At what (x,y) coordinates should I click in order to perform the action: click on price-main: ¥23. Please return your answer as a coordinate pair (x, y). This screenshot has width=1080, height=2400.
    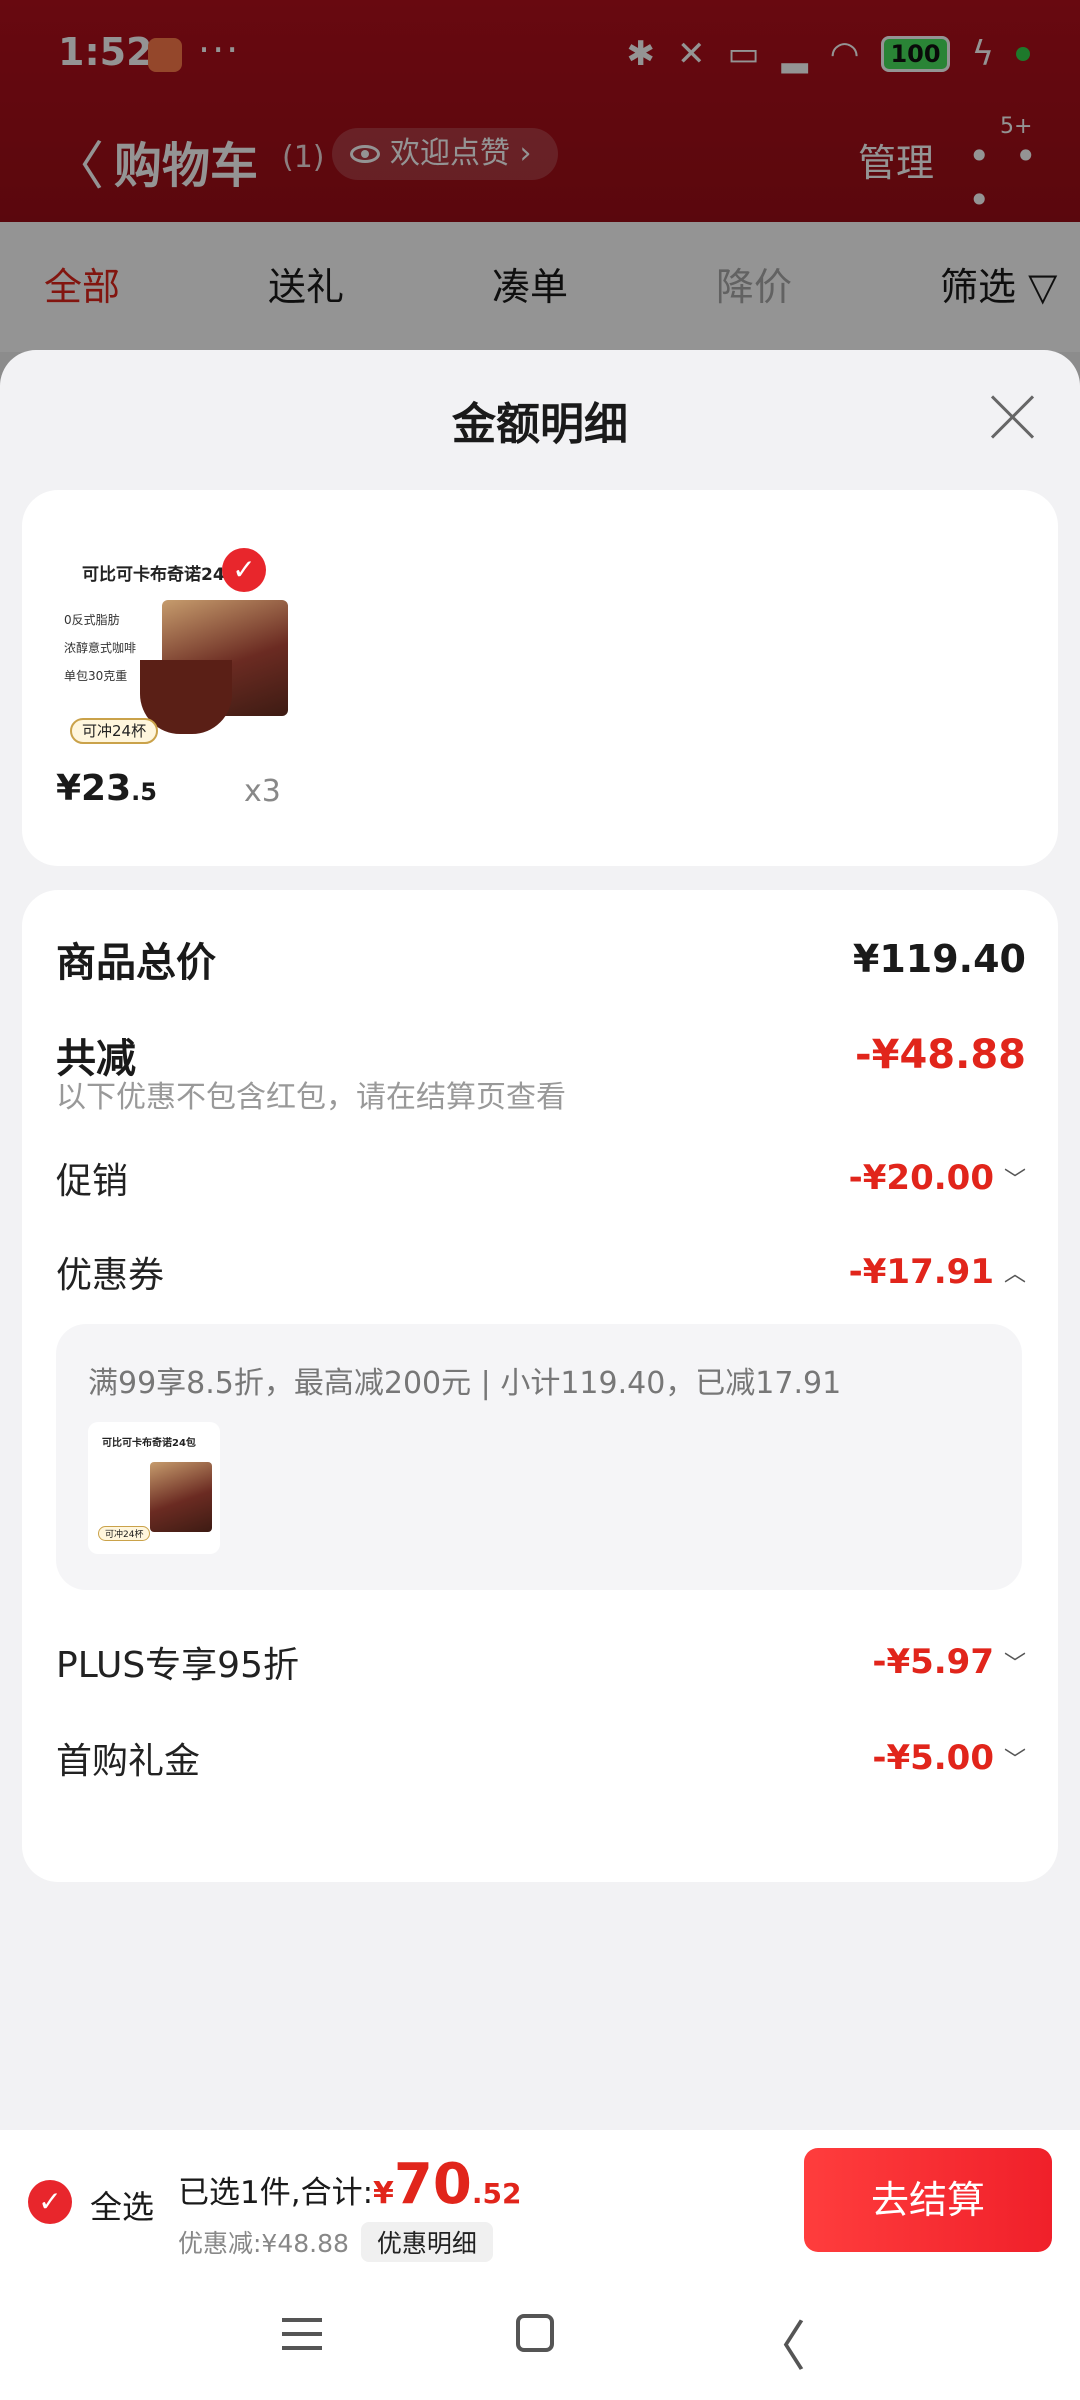
    Looking at the image, I should click on (94, 788).